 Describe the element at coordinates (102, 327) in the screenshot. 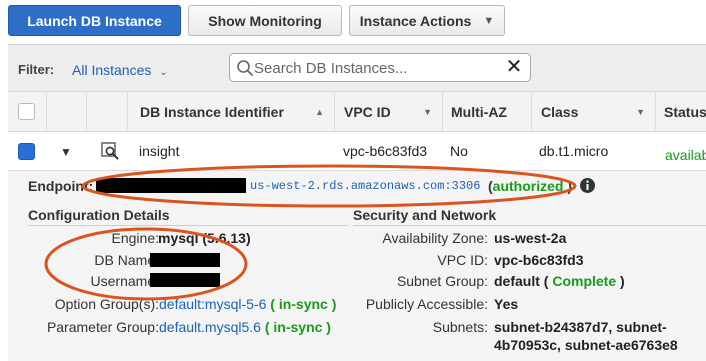

I see `parameter-group-label: Parameter Group:` at that location.